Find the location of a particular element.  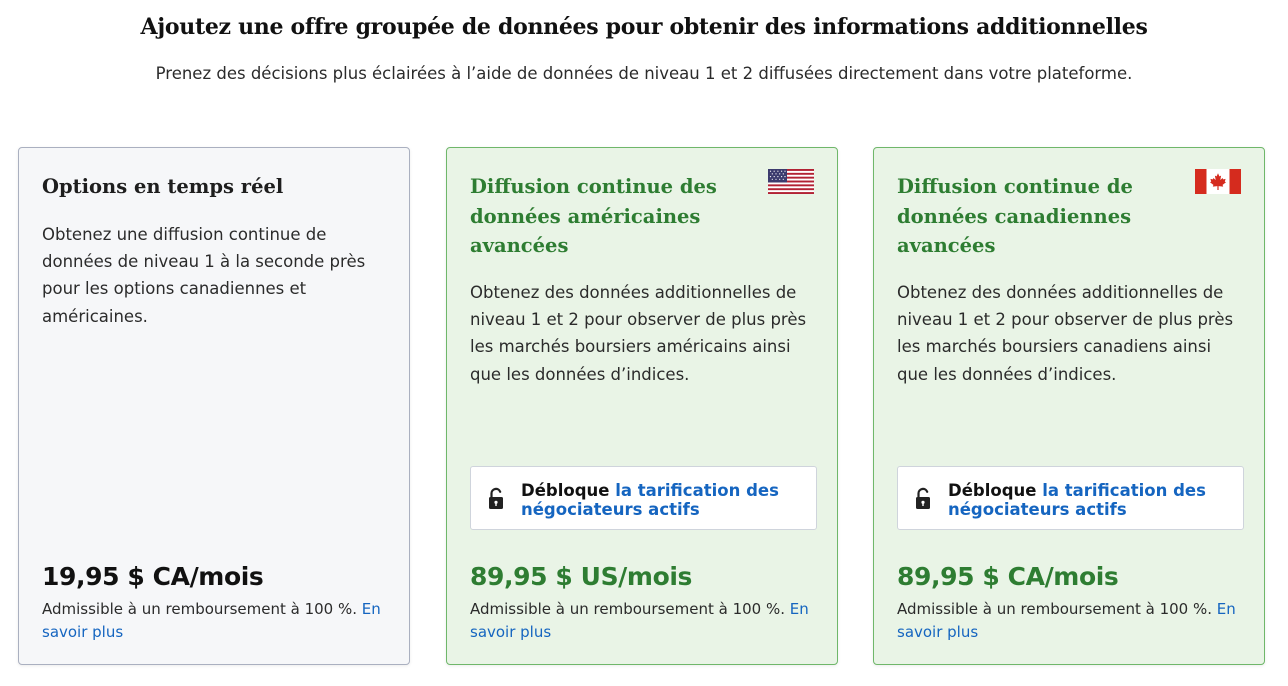

card-price: 89,95 $ US/mois is located at coordinates (581, 576).